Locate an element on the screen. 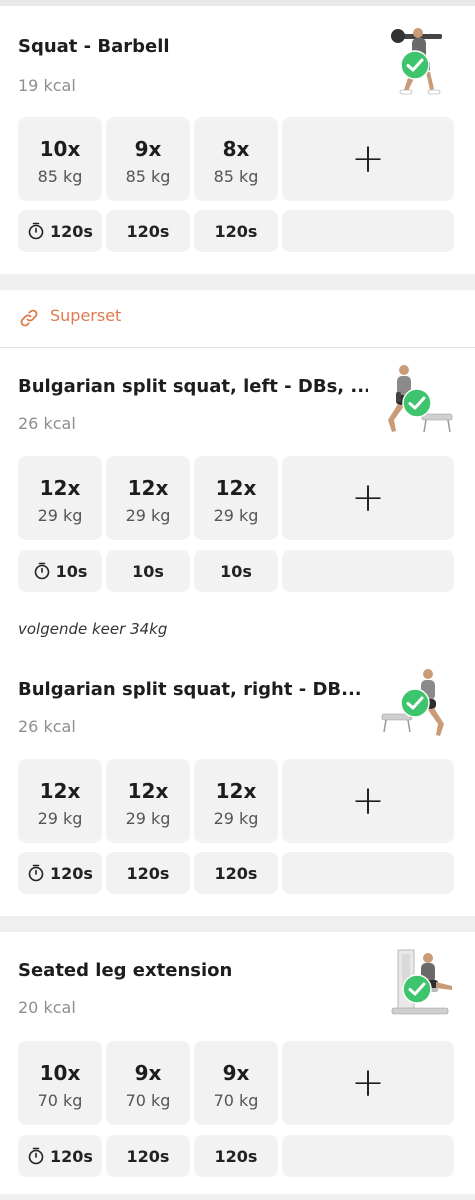 The width and height of the screenshot is (475, 1200). exercise-kcal: 20 kcal is located at coordinates (47, 1007).